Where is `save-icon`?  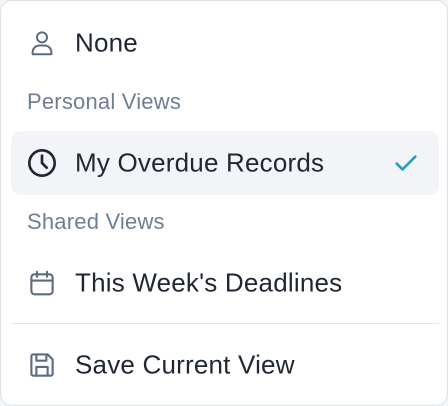
save-icon is located at coordinates (42, 365).